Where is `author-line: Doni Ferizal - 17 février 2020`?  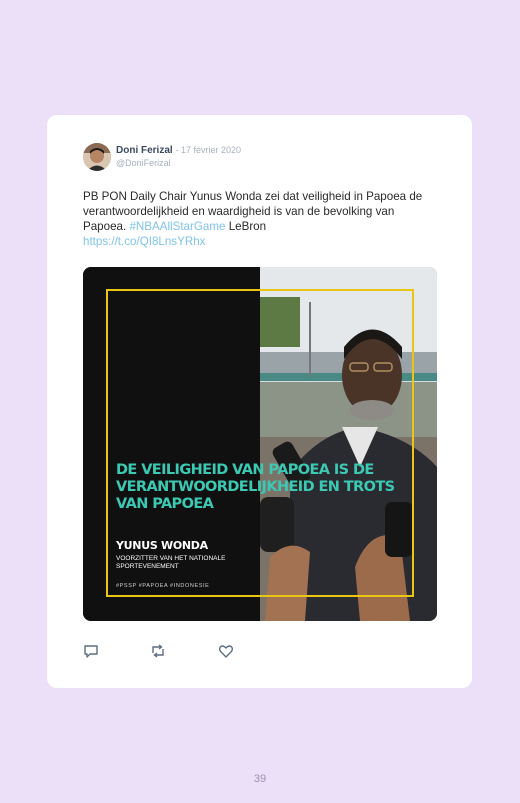
author-line: Doni Ferizal - 17 février 2020 is located at coordinates (178, 150).